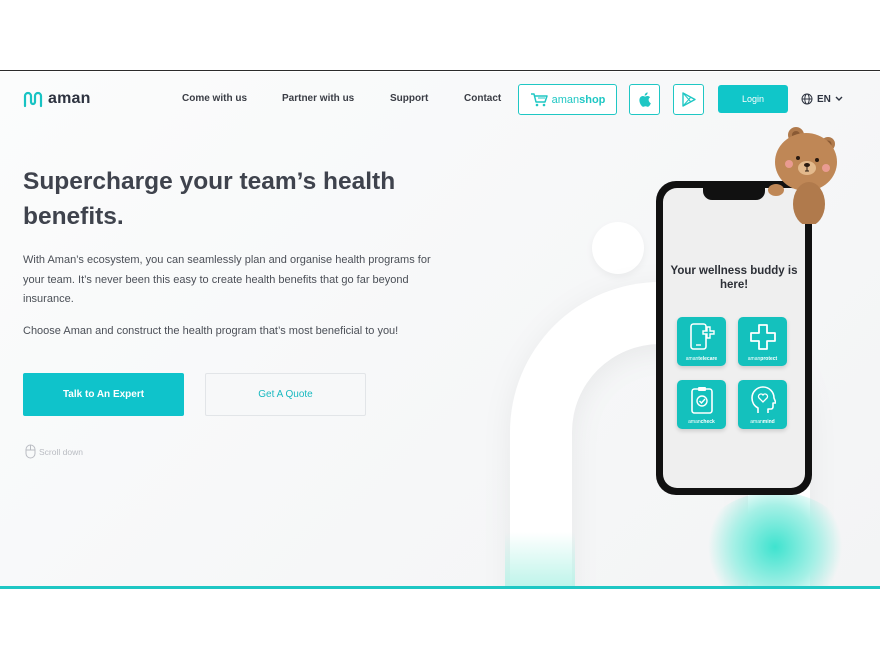 This screenshot has height=660, width=880. I want to click on nav-come-with-us: Come with us, so click(214, 98).